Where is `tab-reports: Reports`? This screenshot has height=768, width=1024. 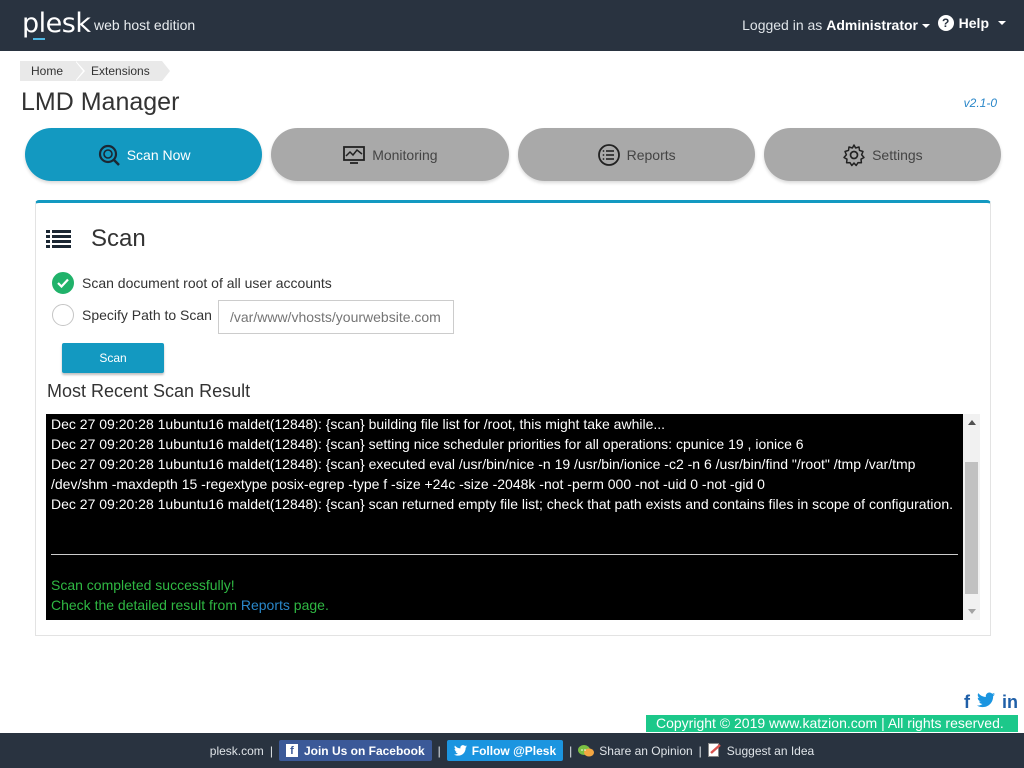
tab-reports: Reports is located at coordinates (636, 154).